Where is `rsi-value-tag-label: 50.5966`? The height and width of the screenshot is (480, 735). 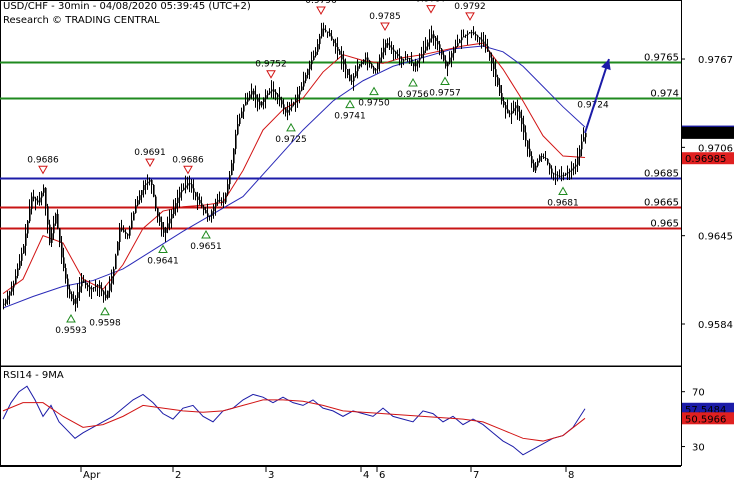
rsi-value-tag-label: 50.5966 is located at coordinates (705, 419).